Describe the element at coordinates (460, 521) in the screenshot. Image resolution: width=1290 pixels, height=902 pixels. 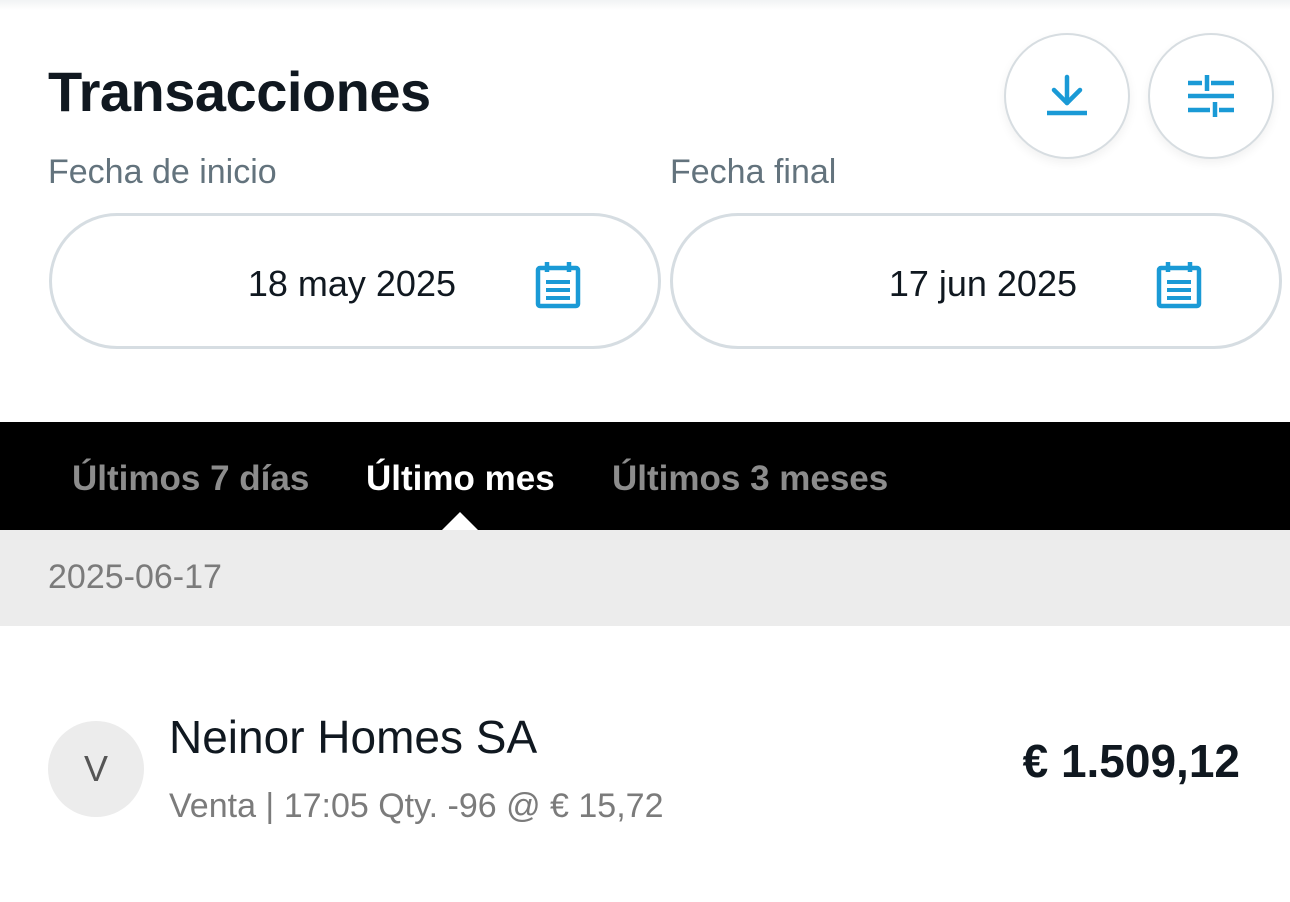
I see `active-tab-indicator` at that location.